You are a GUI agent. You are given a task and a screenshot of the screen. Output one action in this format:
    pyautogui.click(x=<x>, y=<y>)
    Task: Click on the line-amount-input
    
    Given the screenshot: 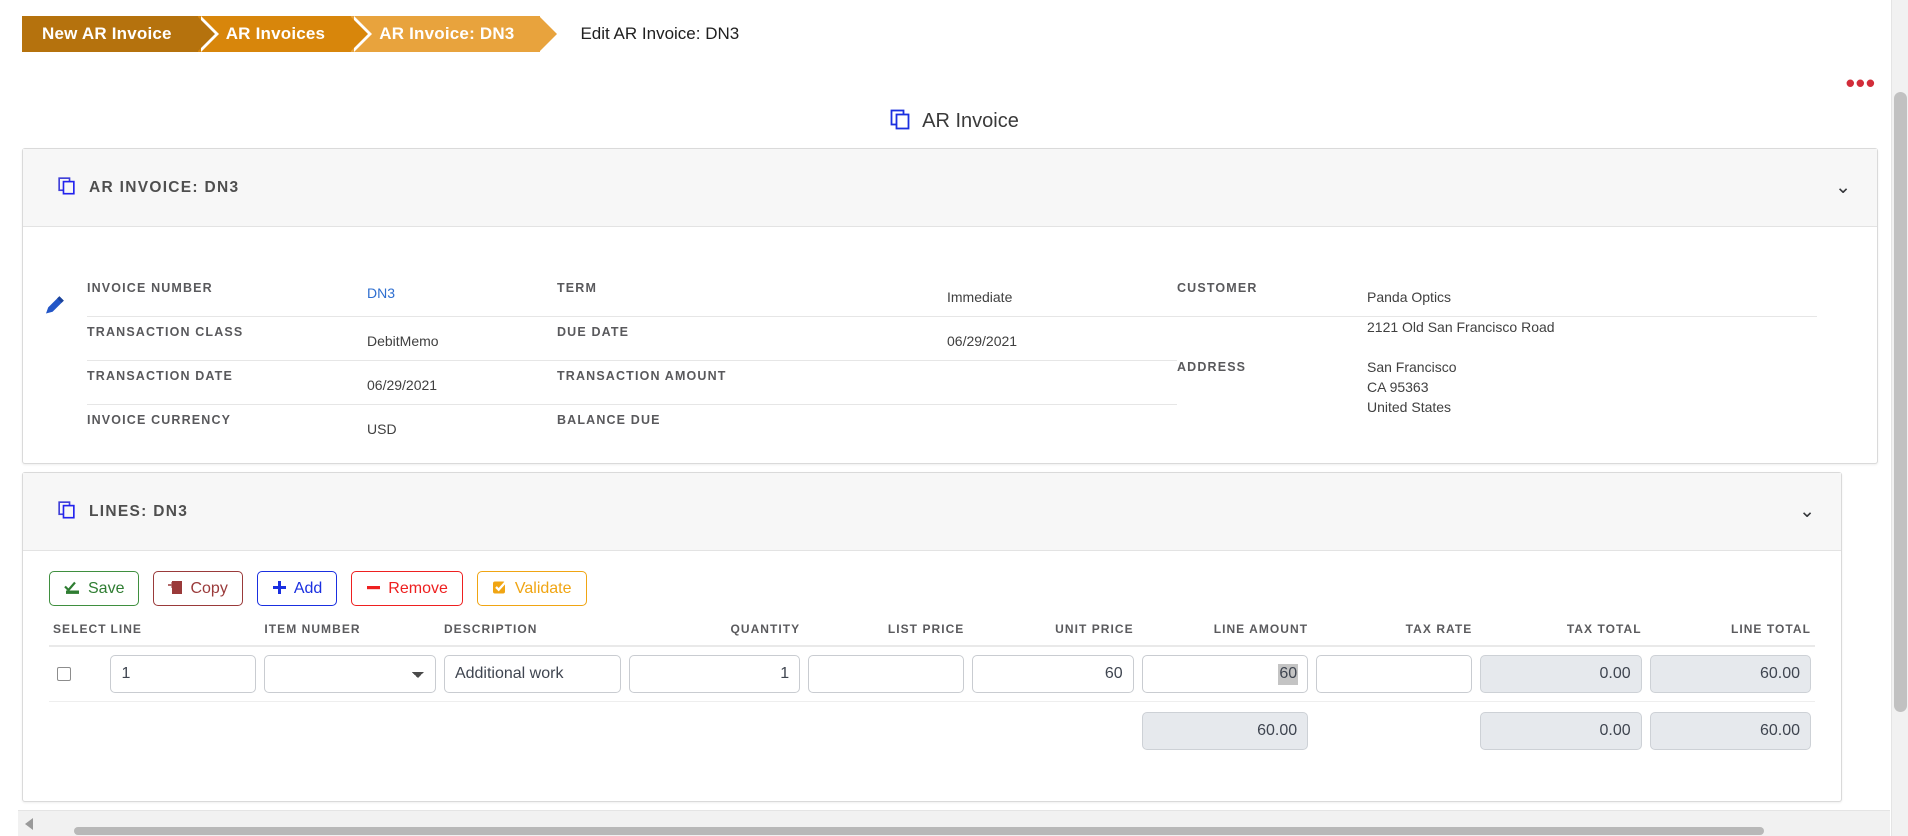 What is the action you would take?
    pyautogui.click(x=1225, y=674)
    